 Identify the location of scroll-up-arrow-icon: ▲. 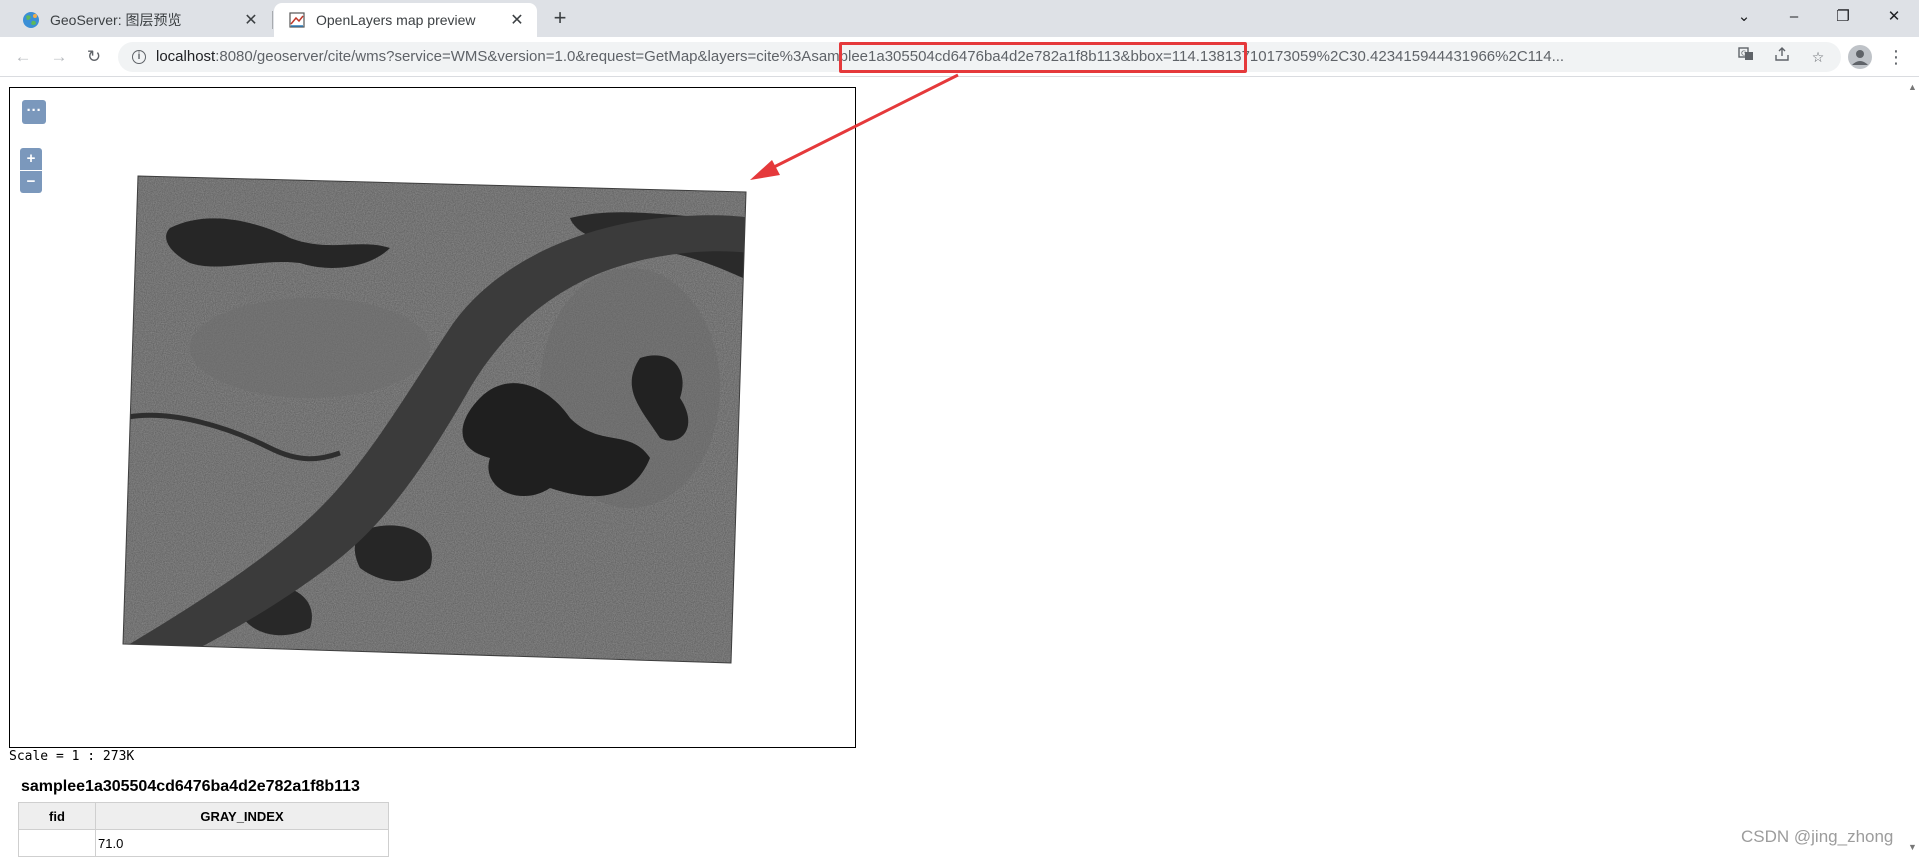
(1912, 87).